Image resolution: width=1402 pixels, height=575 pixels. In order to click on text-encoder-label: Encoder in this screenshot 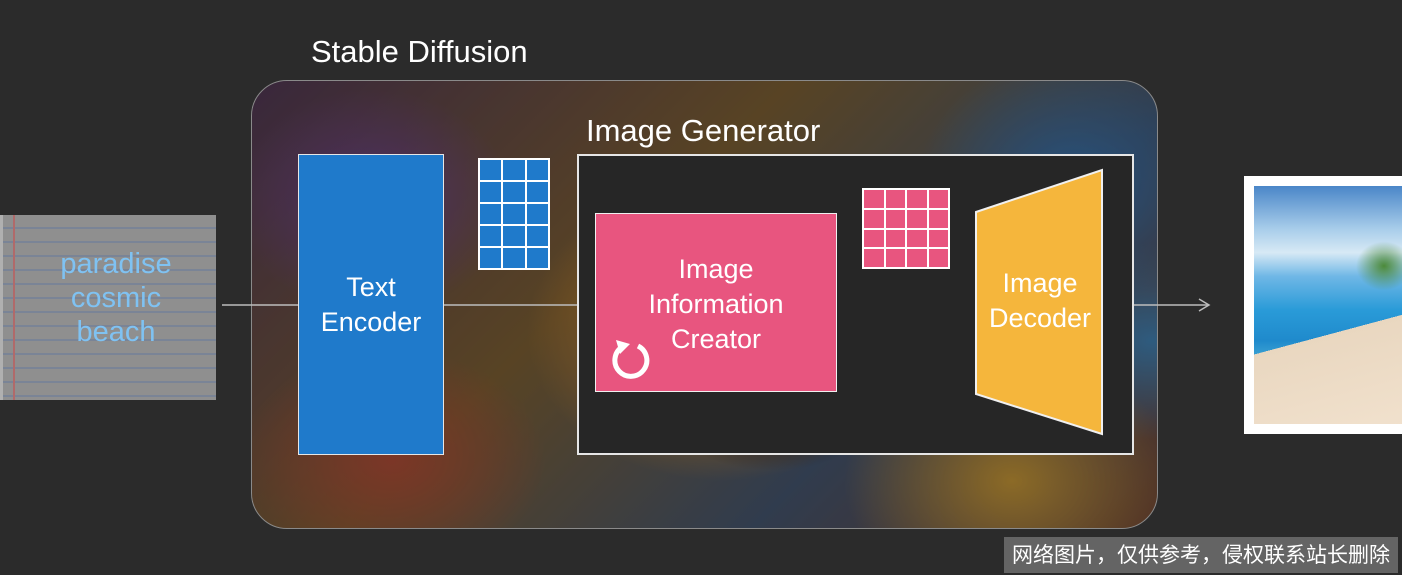, I will do `click(371, 321)`.